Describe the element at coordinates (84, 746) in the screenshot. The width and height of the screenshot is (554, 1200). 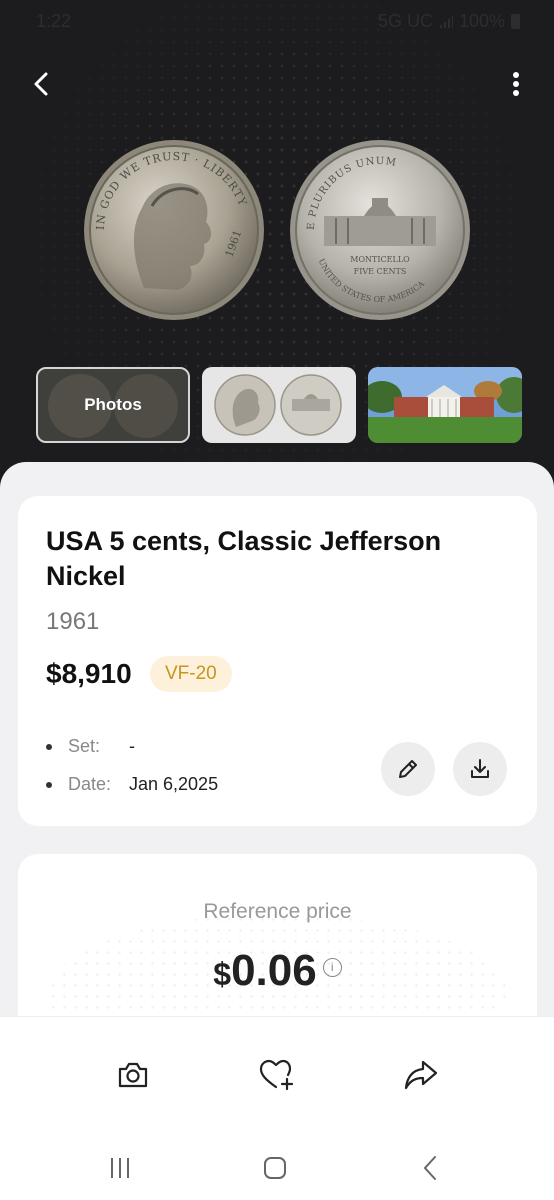
I see `detail-key: Set:` at that location.